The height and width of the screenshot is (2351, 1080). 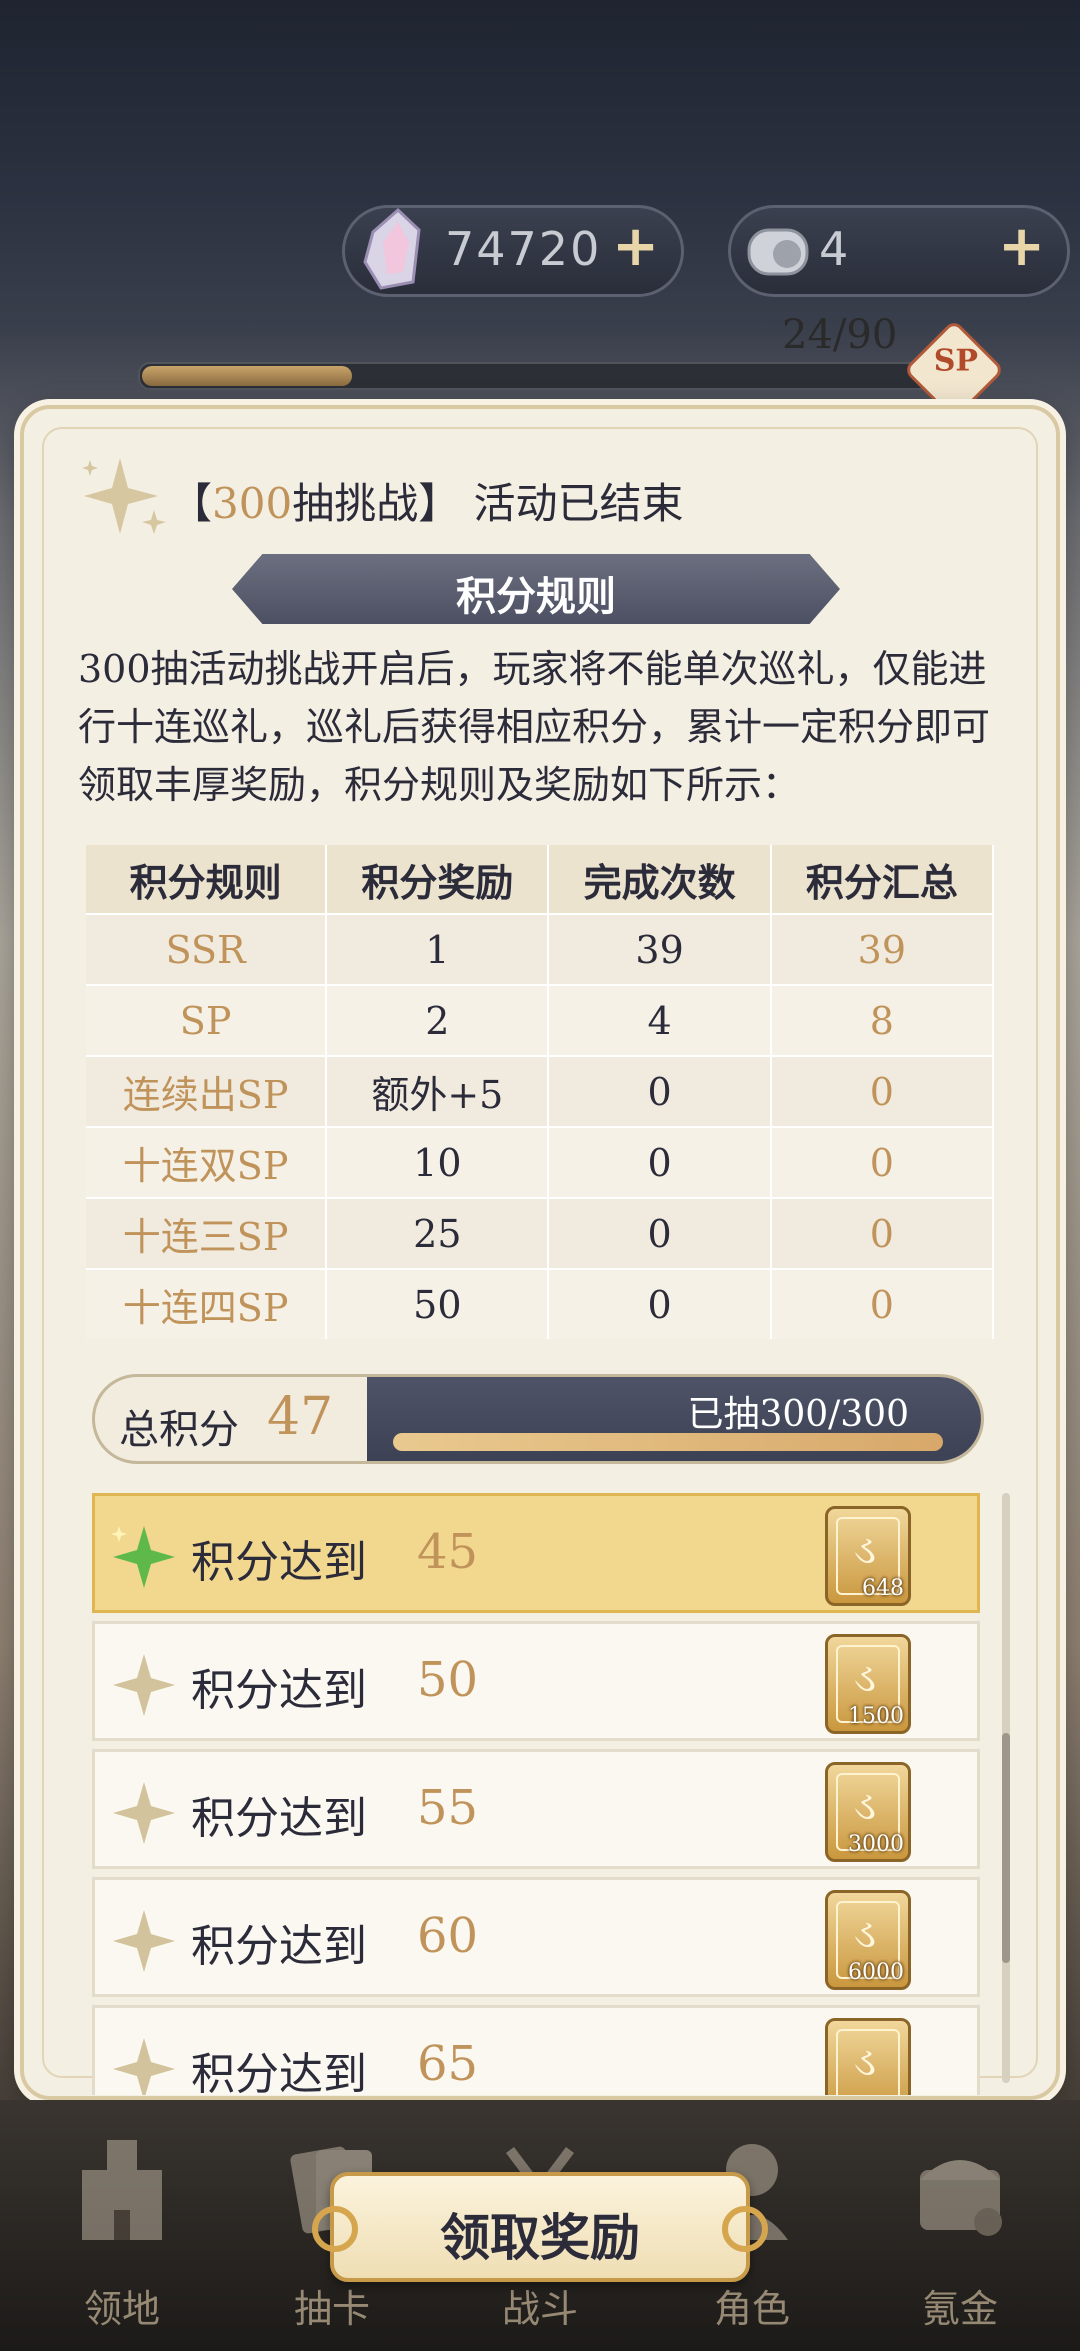 I want to click on reward-card-icon: ડ, so click(x=868, y=2056).